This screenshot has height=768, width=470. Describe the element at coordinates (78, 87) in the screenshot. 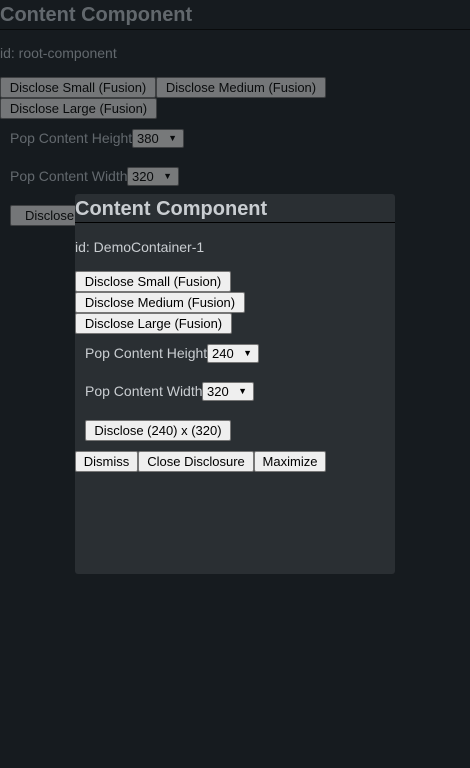

I see `root-disclose-small-button: Disclose Small (Fusion)` at that location.